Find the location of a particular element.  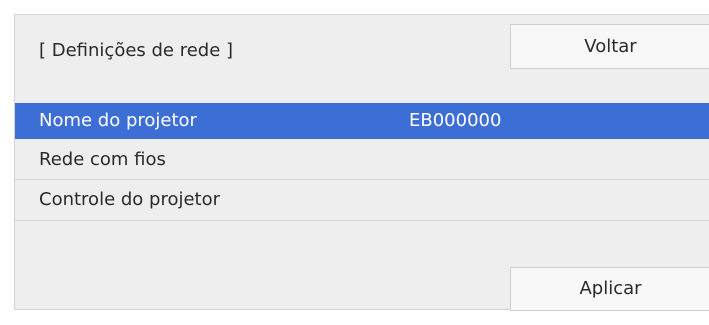

back-button: Voltar is located at coordinates (609, 46).